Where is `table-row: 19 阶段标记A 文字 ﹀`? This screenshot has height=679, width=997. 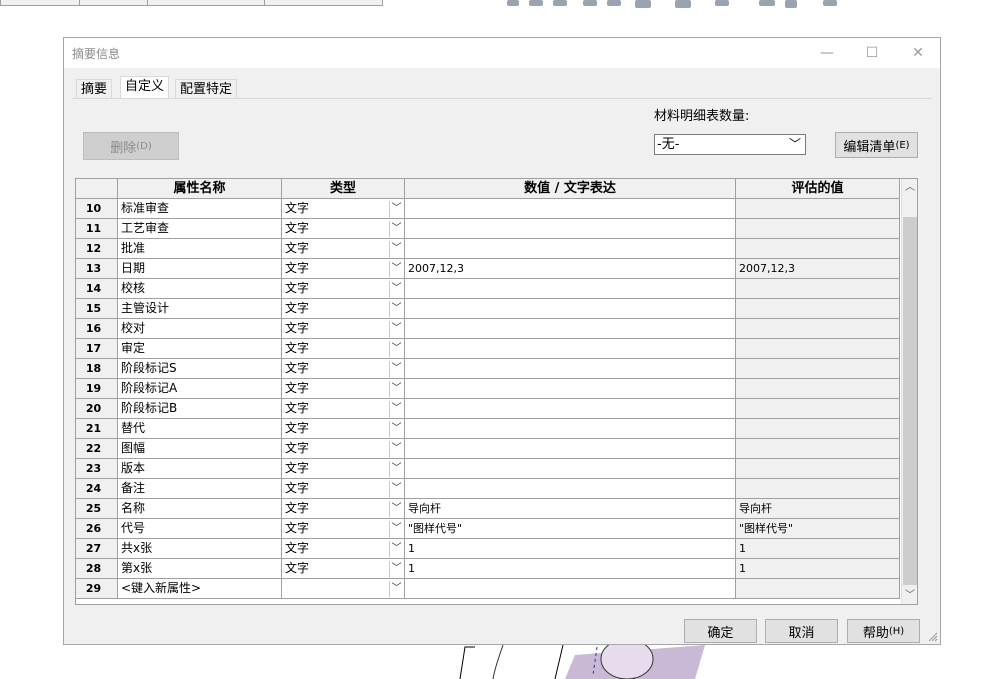 table-row: 19 阶段标记A 文字 ﹀ is located at coordinates (489, 389).